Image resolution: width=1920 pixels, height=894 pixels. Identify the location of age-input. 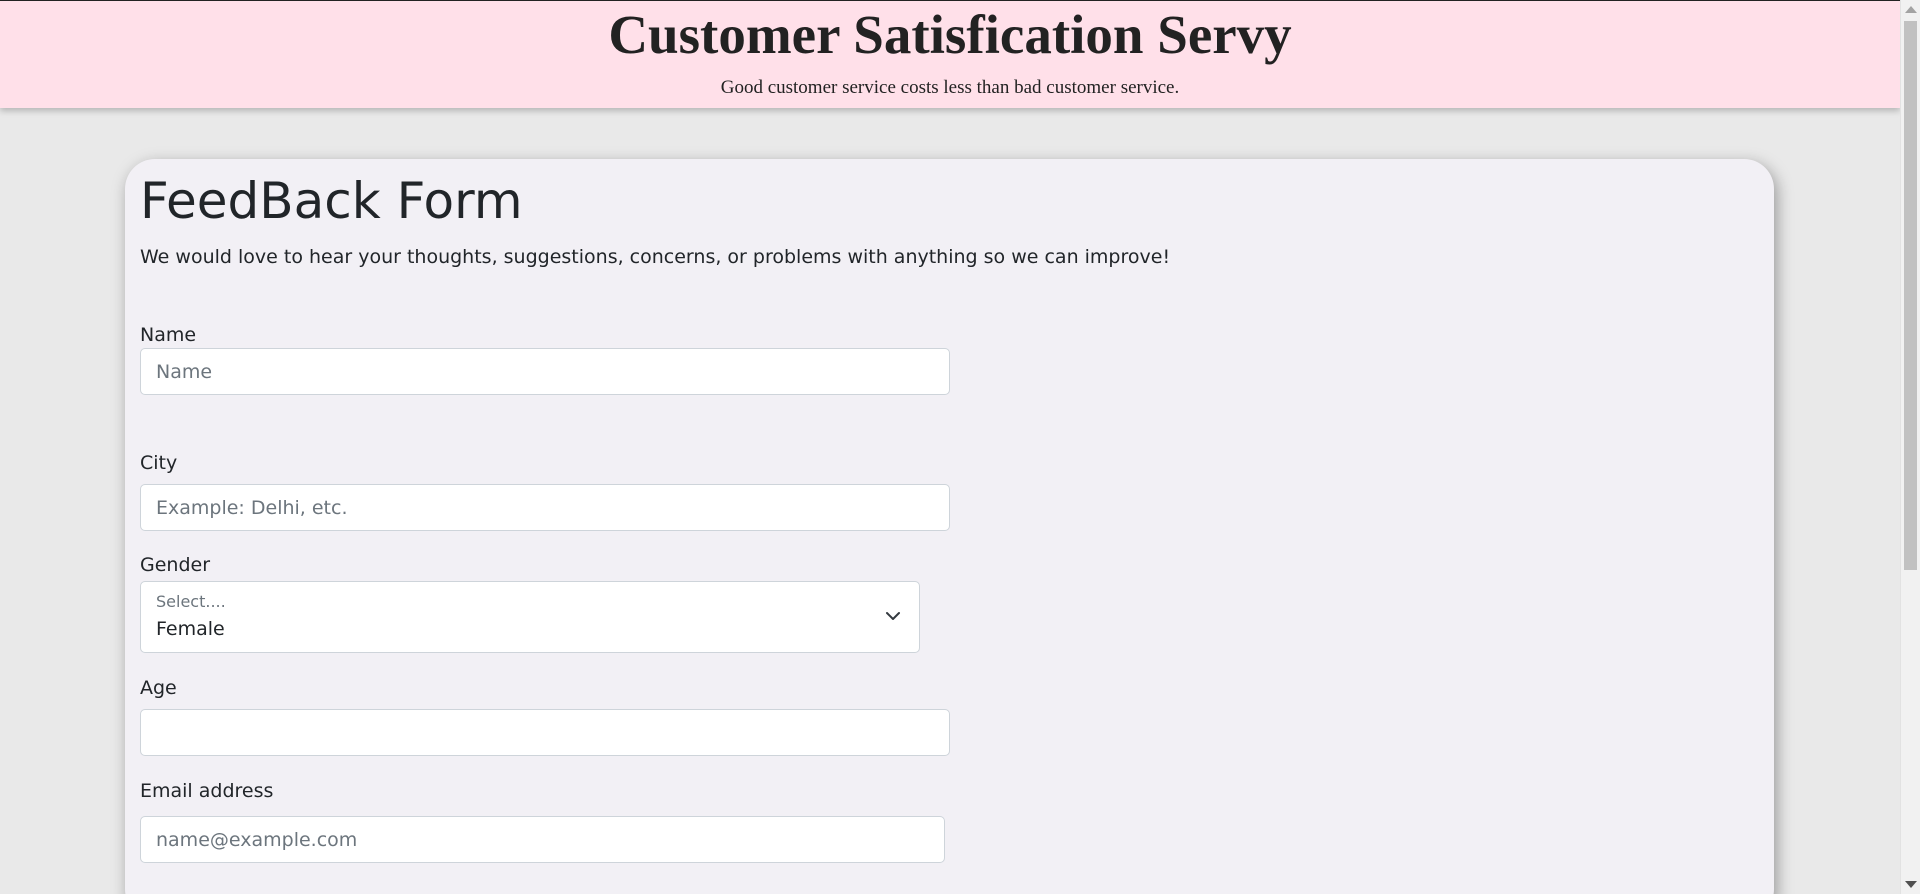
(545, 732).